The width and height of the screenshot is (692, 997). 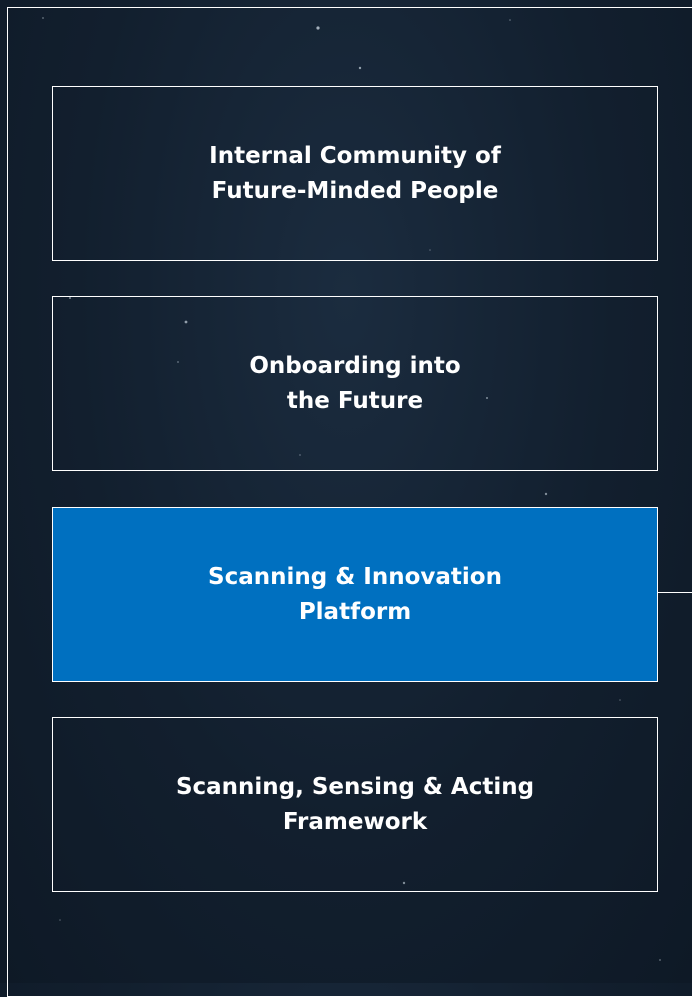 I want to click on box-label-onboarding: Onboarding into the Future, so click(x=355, y=383).